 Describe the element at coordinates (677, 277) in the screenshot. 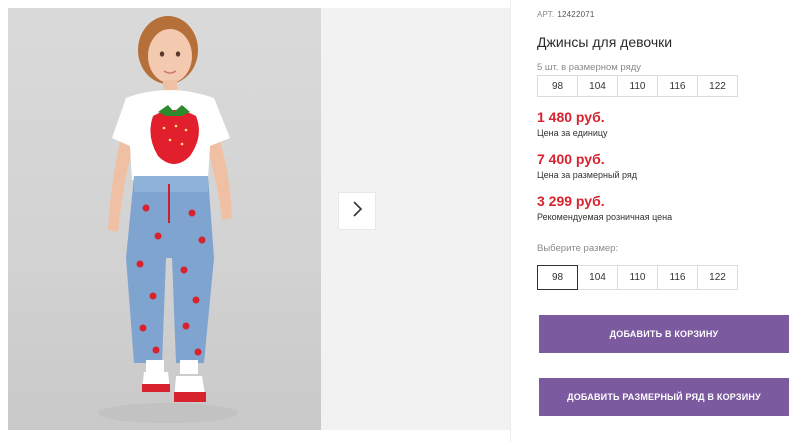

I see `size-option-116: 116` at that location.